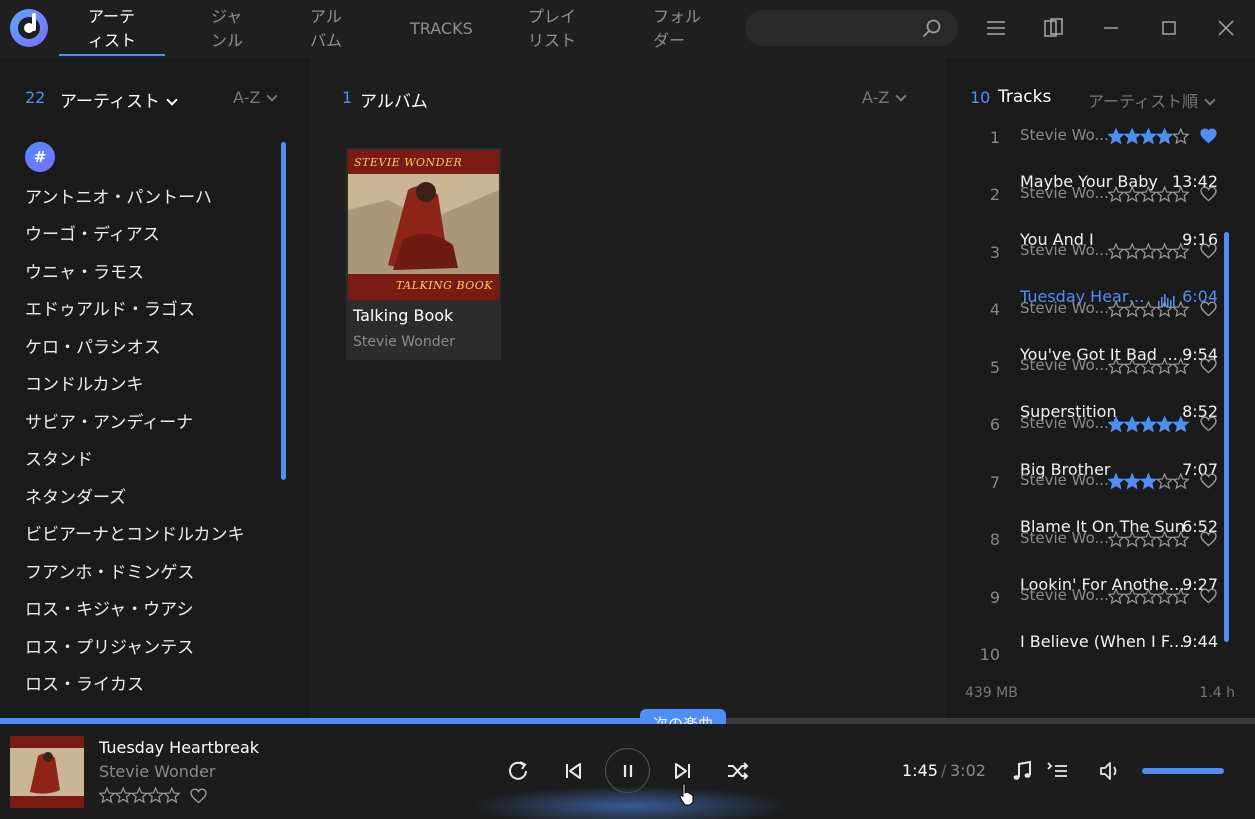 This screenshot has height=819, width=1255. I want to click on tracks-scrollbar, so click(1226, 437).